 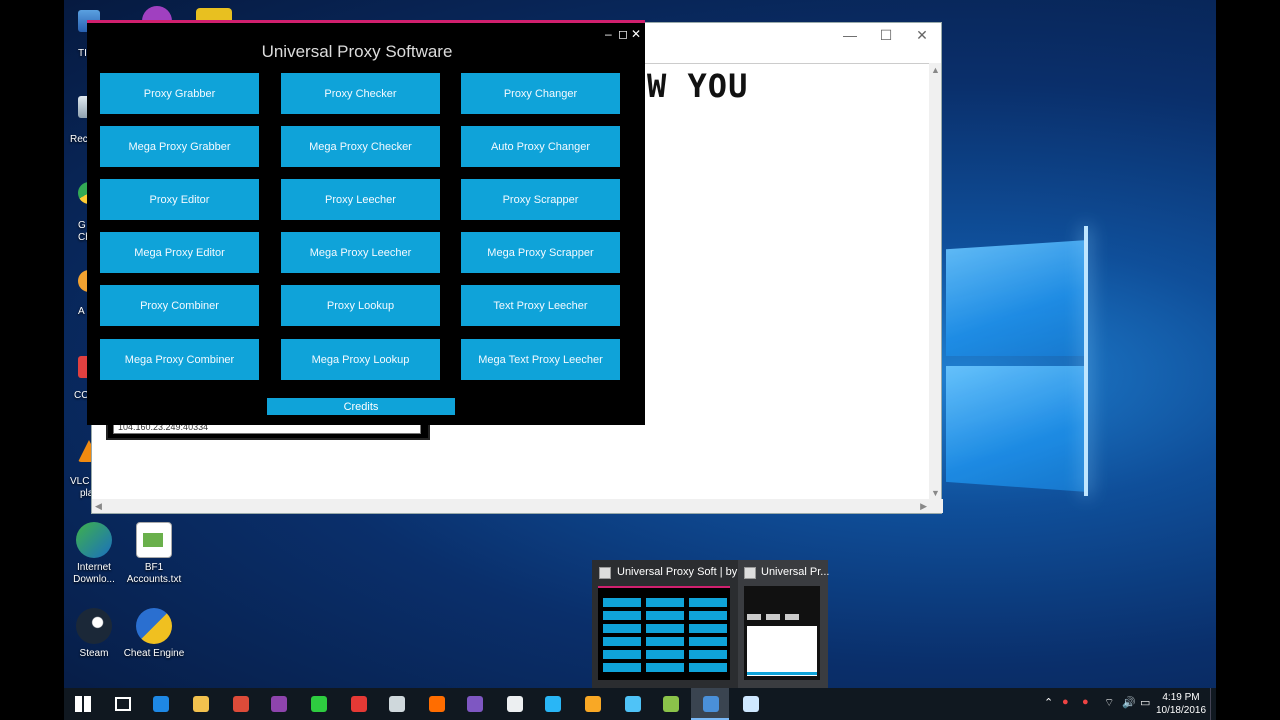 I want to click on proxy-button: Mega Proxy Checker, so click(x=360, y=146).